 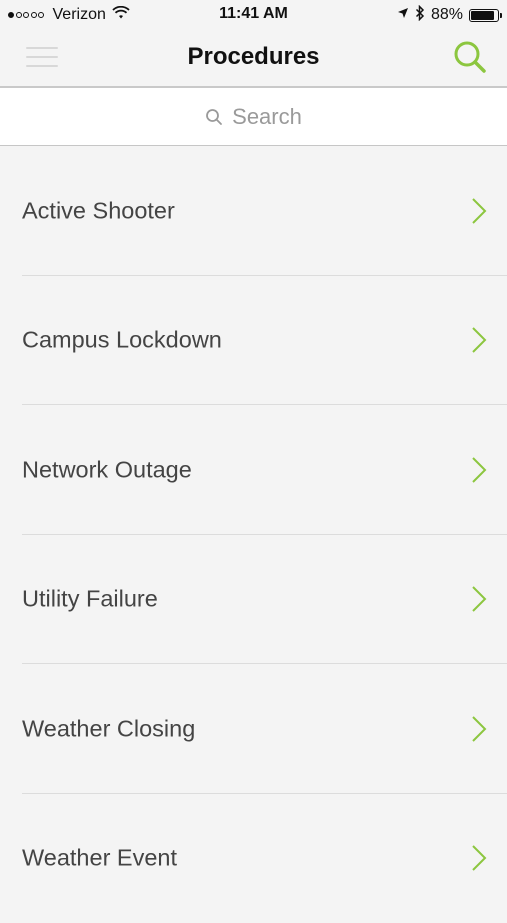 I want to click on battery-icon, so click(x=484, y=15).